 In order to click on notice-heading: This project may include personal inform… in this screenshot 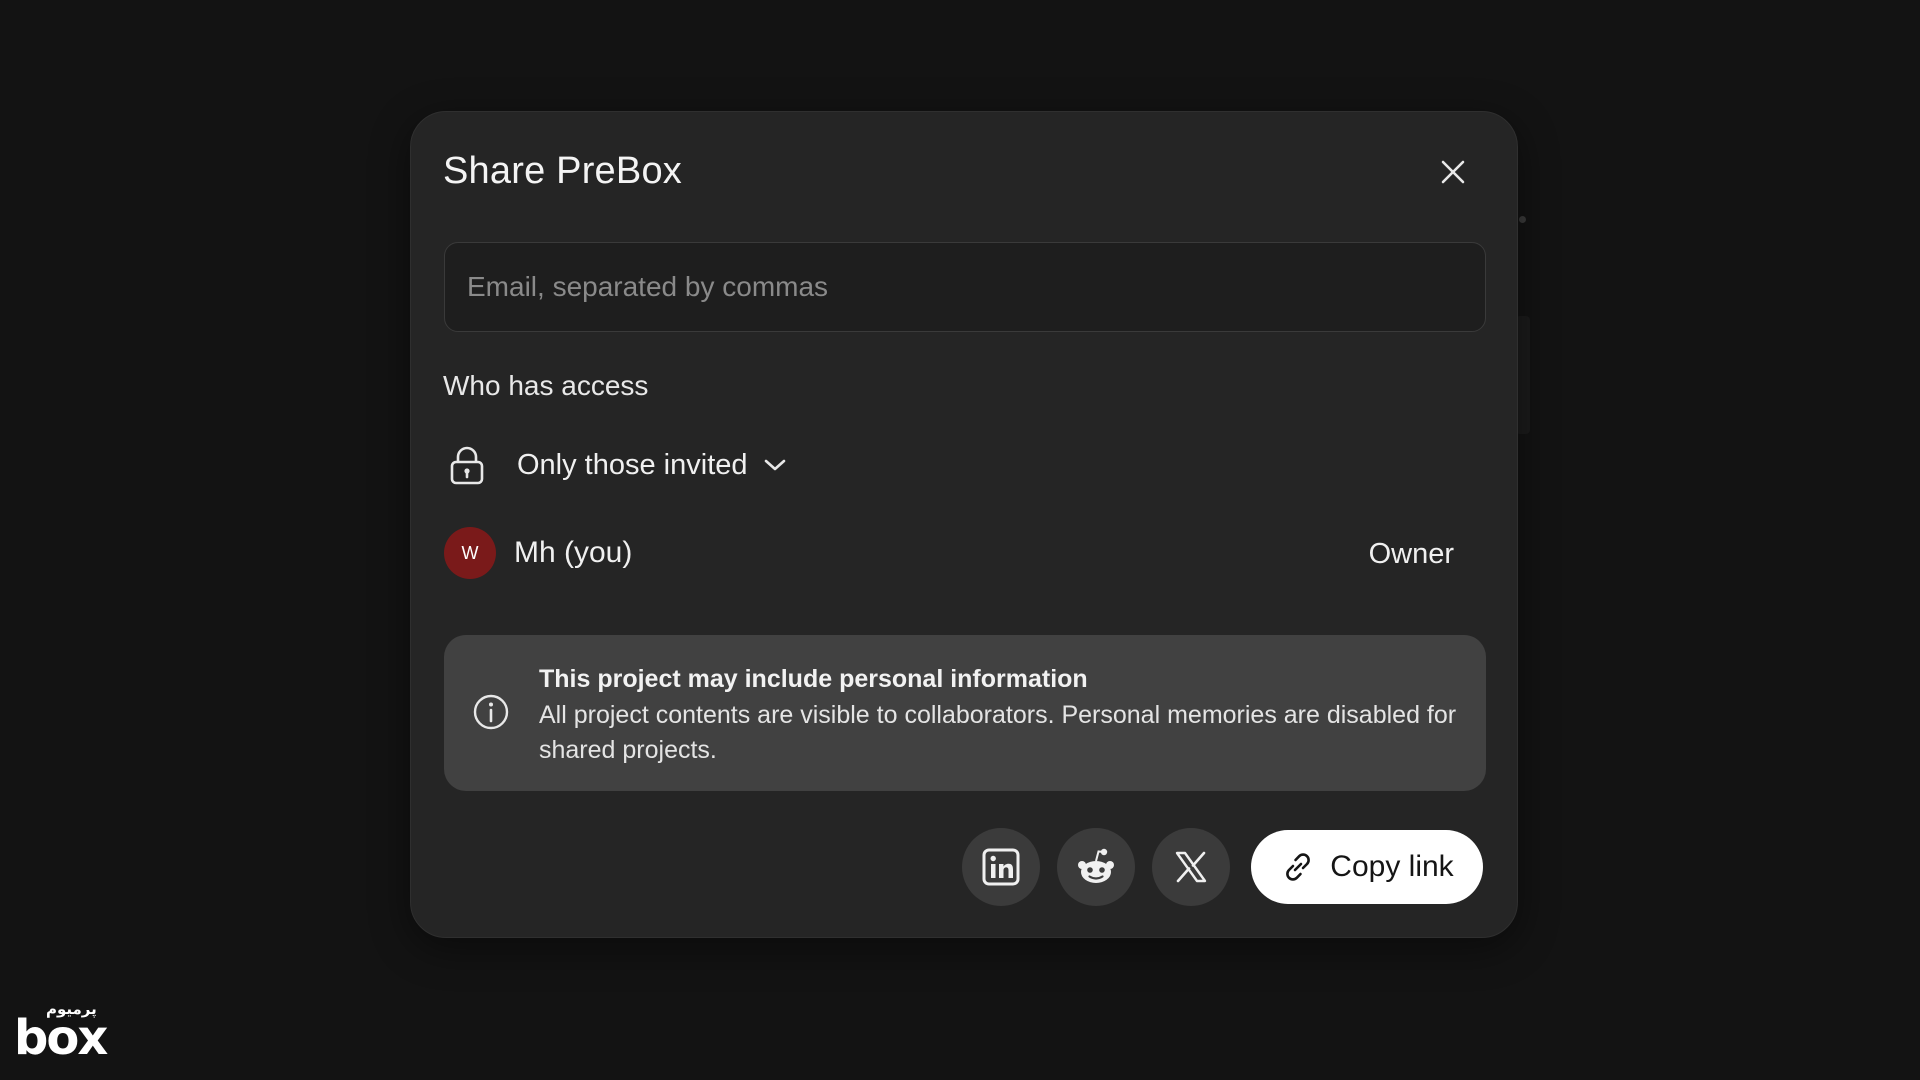, I will do `click(813, 679)`.